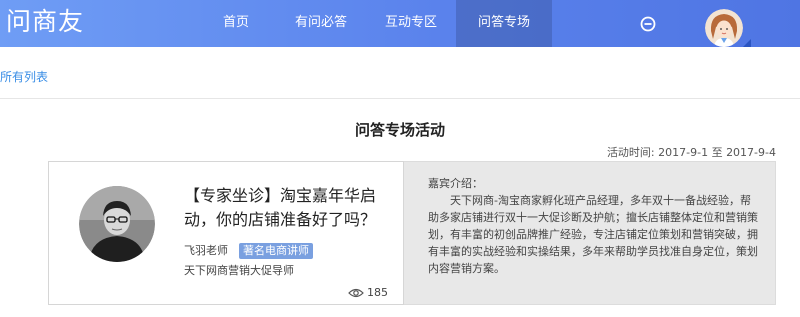 The image size is (800, 317). I want to click on all-list-link: 所有列表, so click(24, 77).